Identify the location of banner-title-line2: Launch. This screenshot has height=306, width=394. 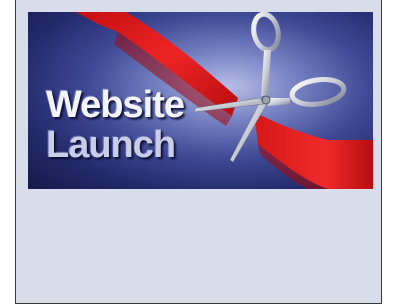
(111, 145).